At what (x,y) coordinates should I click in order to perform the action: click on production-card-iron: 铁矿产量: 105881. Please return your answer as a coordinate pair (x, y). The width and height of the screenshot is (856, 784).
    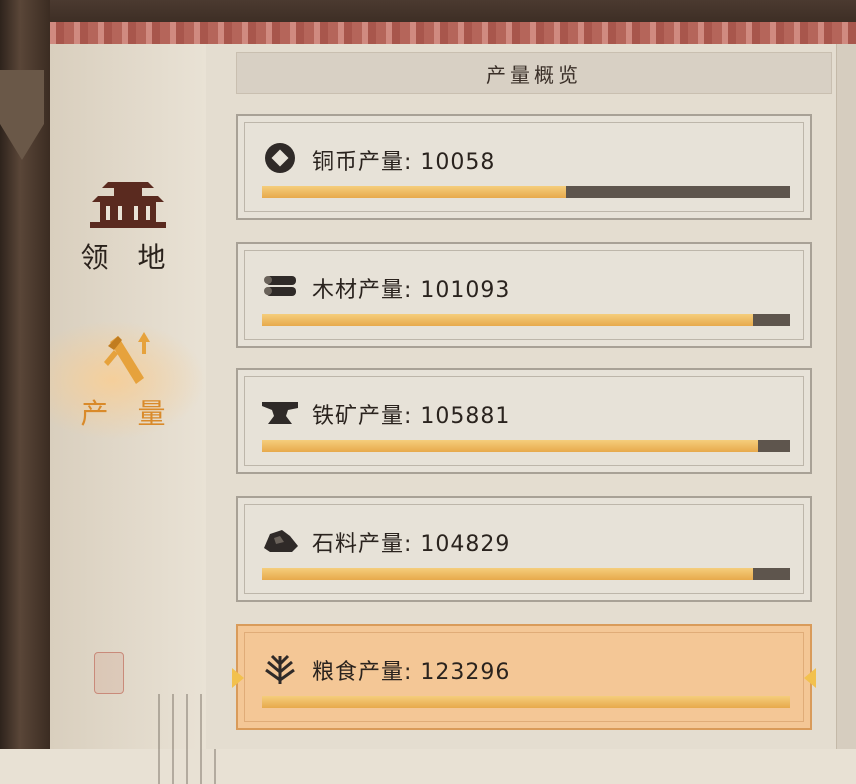
    Looking at the image, I should click on (524, 421).